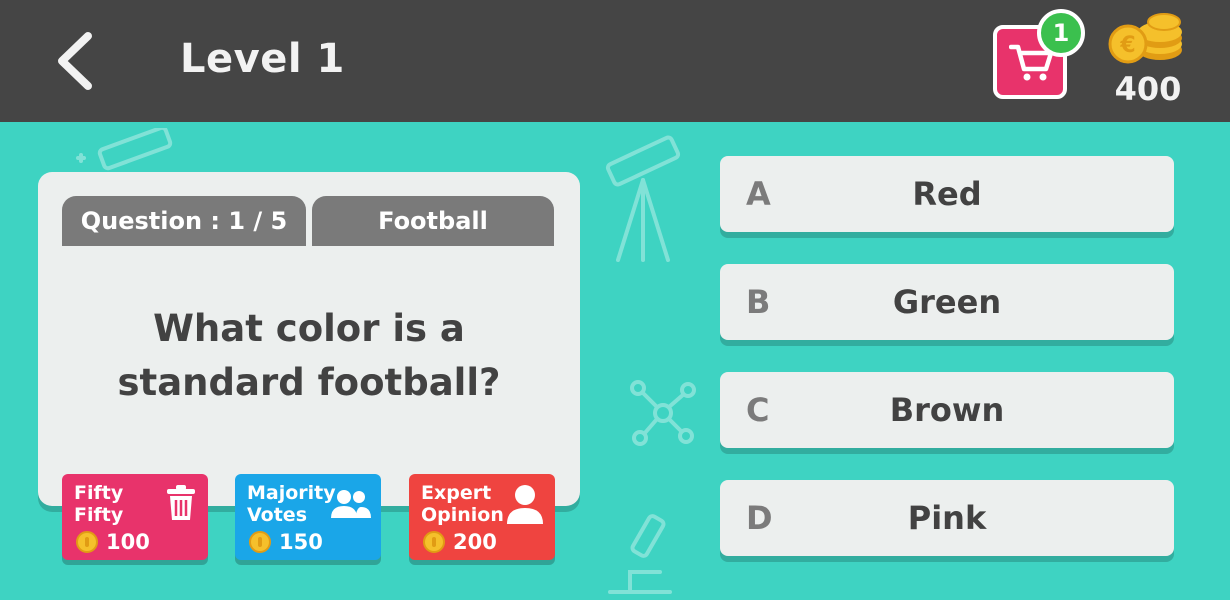  What do you see at coordinates (135, 517) in the screenshot?
I see `fifty-fifty-lifeline-button: Fifty Fifty 100` at bounding box center [135, 517].